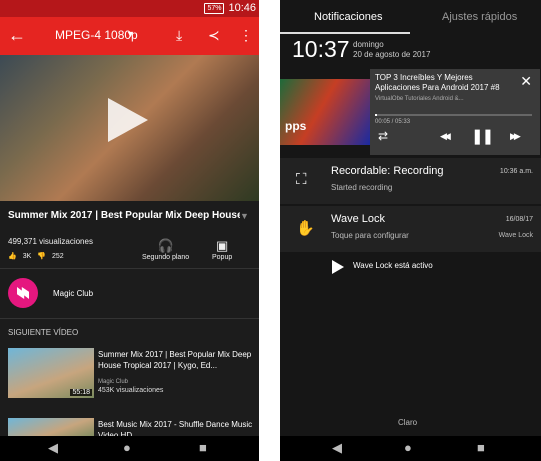 The image size is (541, 461). I want to click on hand-icon: ✋, so click(305, 228).